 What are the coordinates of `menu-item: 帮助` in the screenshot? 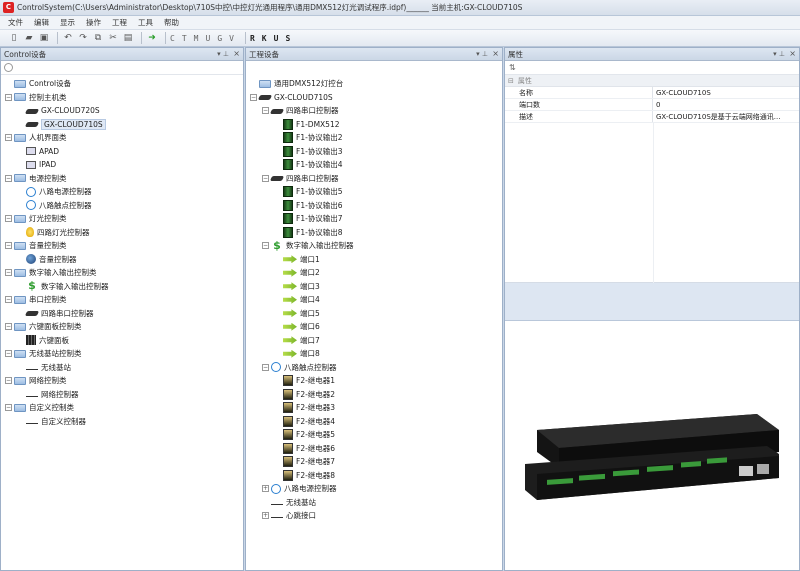 It's located at (171, 22).